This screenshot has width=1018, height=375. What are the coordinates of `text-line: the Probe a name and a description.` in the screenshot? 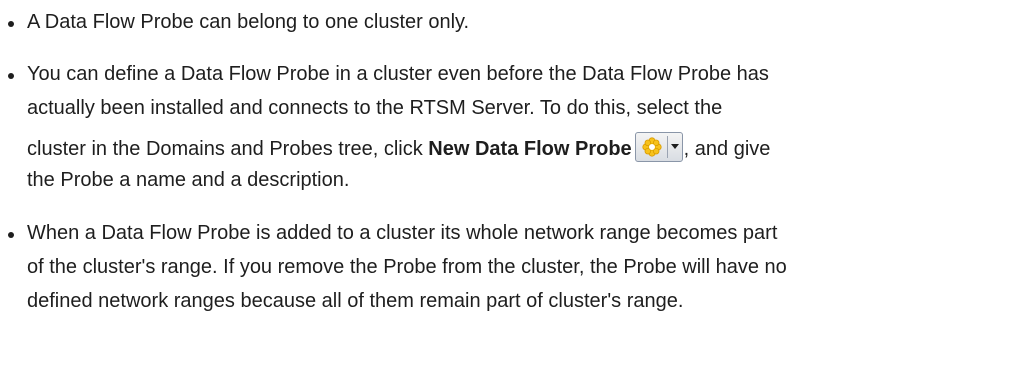 It's located at (188, 180).